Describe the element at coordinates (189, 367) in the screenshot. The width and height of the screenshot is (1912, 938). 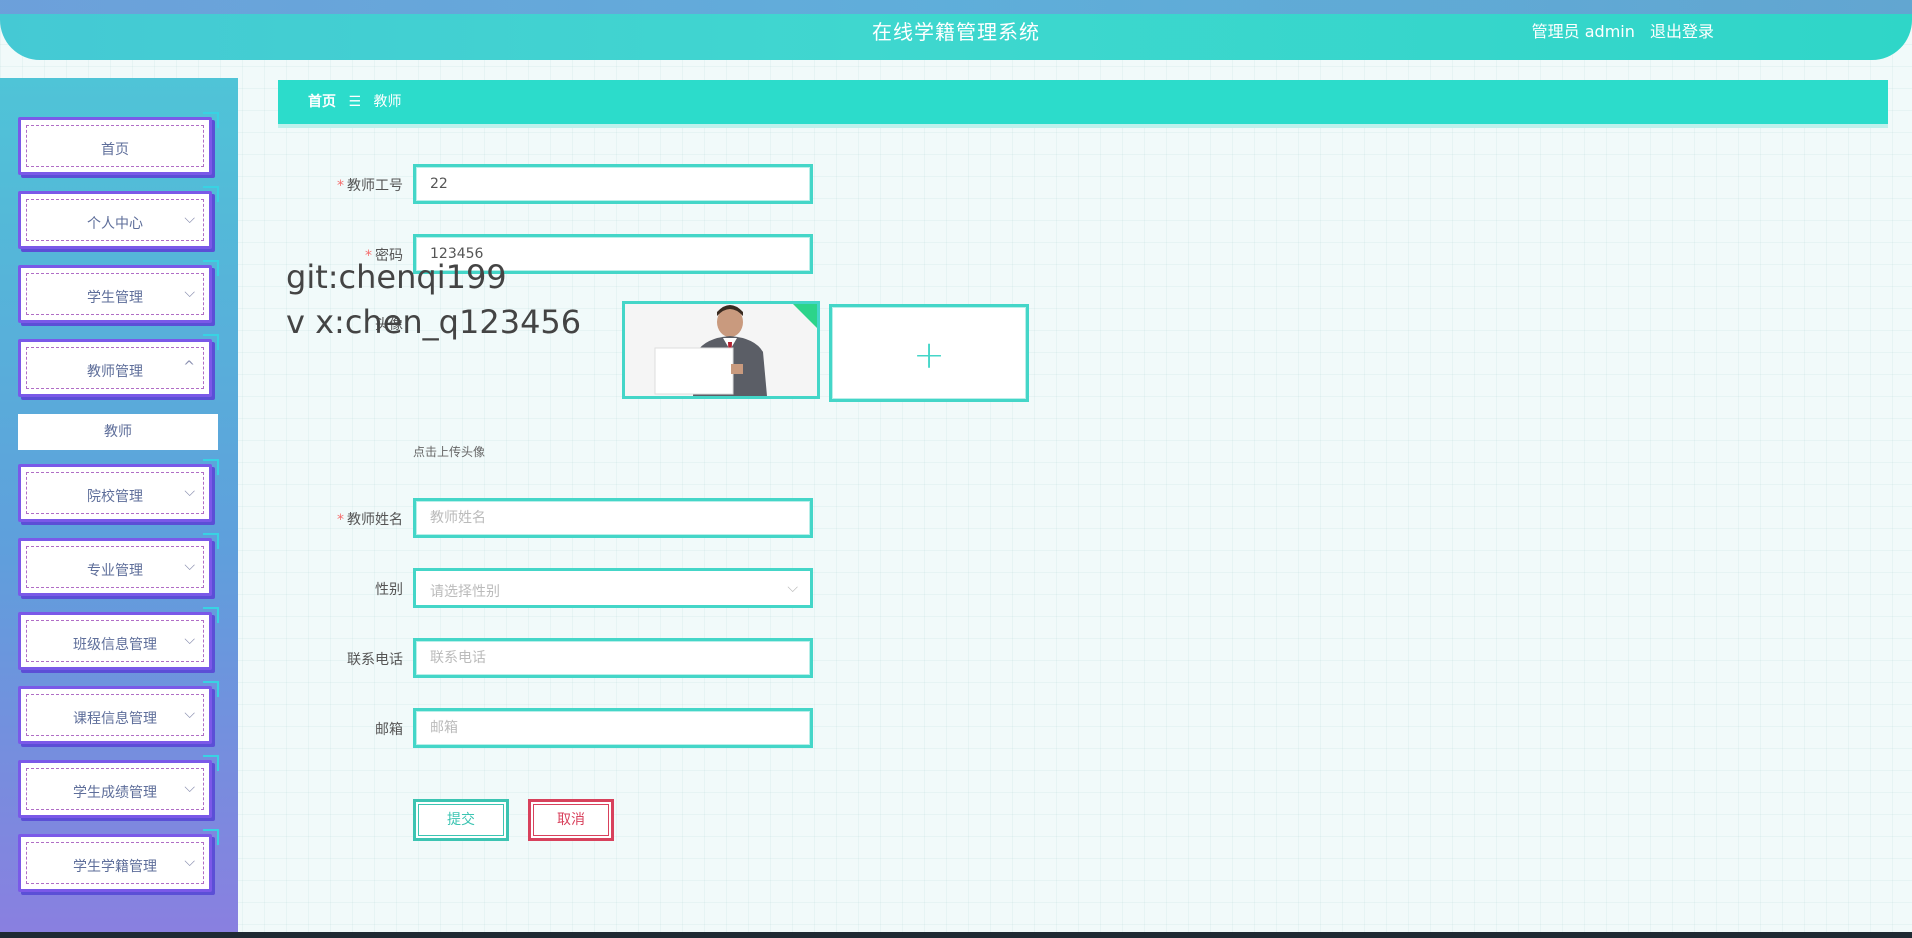
I see `chevron-up-icon: ^` at that location.